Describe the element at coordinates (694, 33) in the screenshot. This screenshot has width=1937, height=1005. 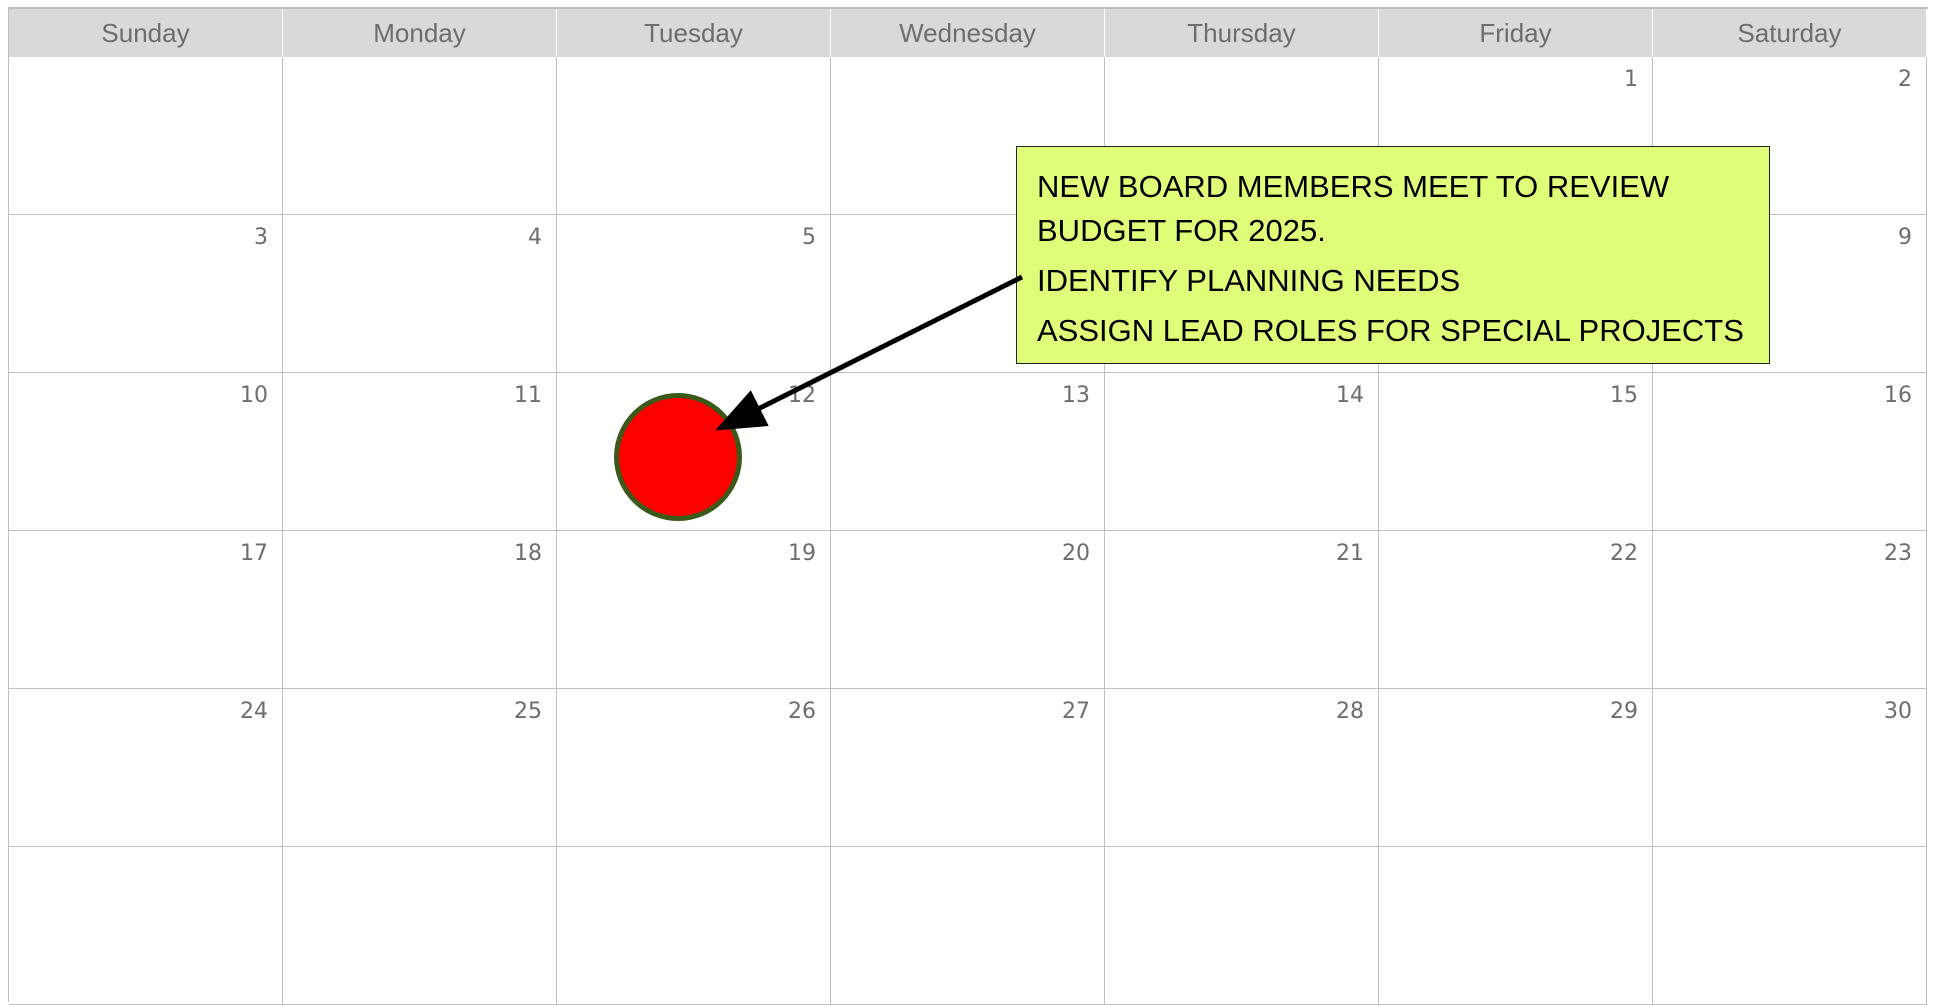
I see `weekday-header-tuesday: Tuesday` at that location.